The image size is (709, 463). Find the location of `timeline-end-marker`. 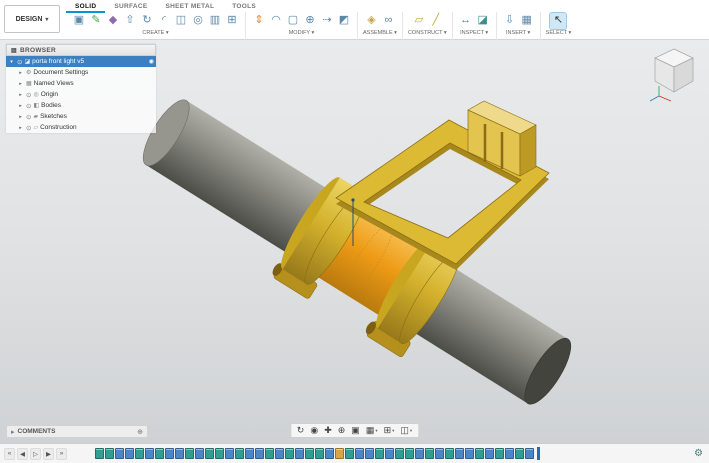

timeline-end-marker is located at coordinates (538, 453).